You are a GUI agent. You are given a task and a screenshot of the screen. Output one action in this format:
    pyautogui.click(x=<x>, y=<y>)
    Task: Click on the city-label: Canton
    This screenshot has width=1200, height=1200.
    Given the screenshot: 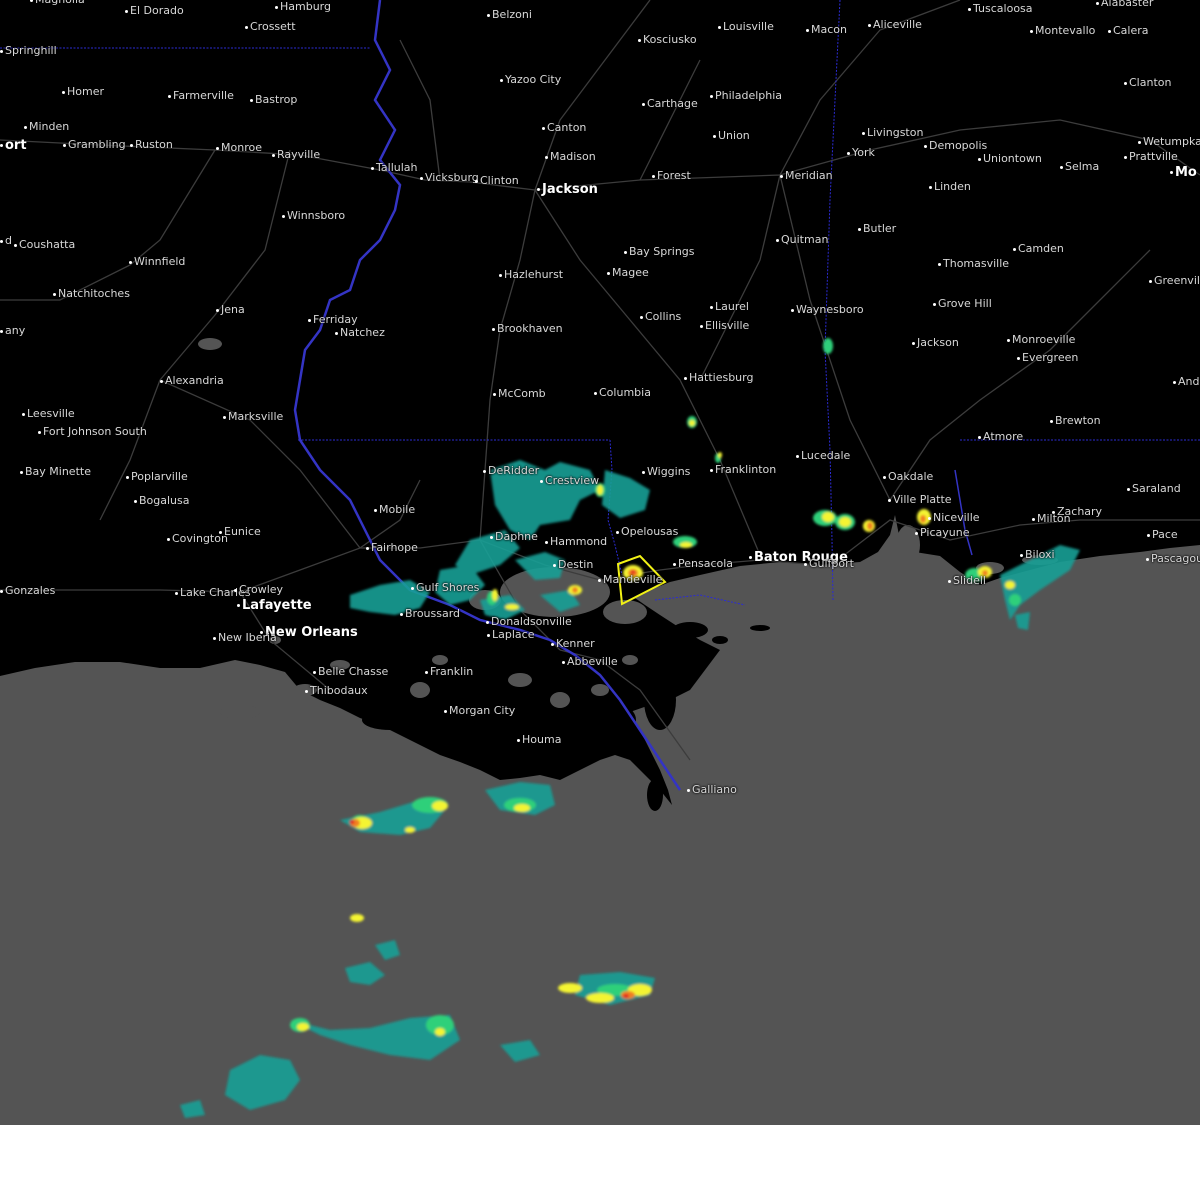 What is the action you would take?
    pyautogui.click(x=564, y=128)
    